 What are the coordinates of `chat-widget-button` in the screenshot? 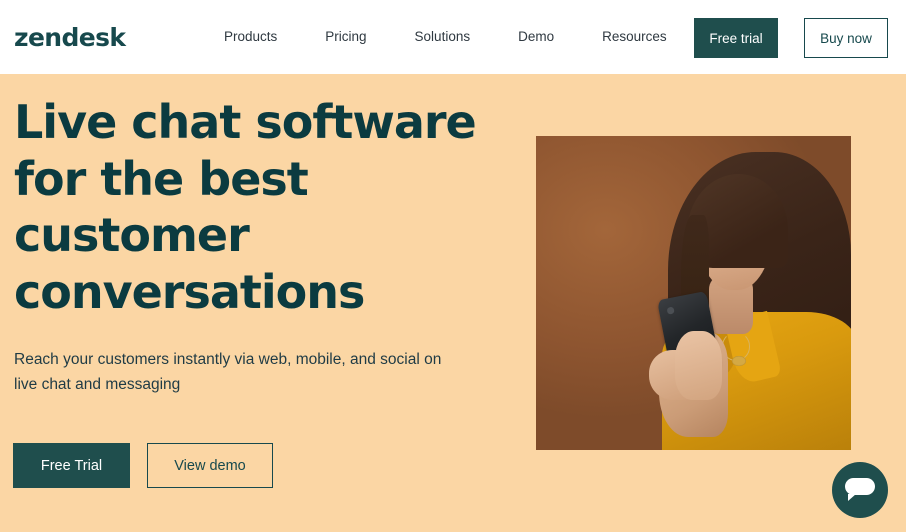 It's located at (860, 490).